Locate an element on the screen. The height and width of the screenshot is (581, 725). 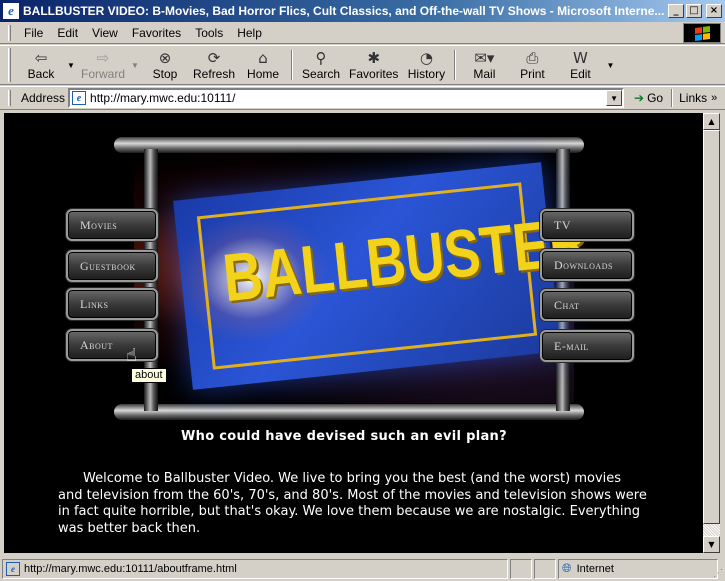
nav-tv: TV is located at coordinates (587, 225).